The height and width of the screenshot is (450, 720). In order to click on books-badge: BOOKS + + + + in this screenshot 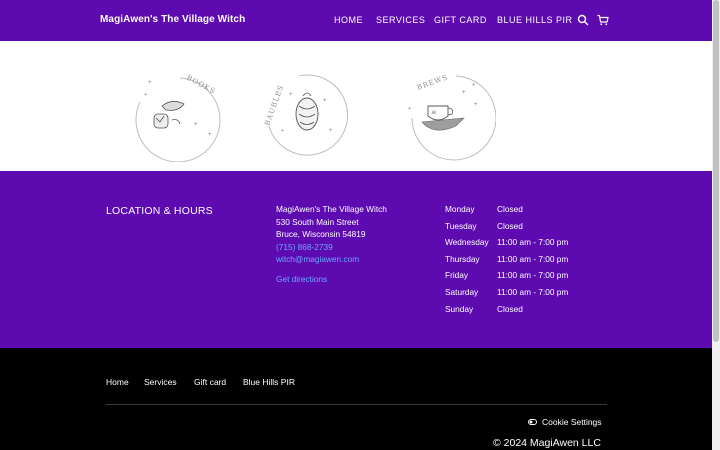, I will do `click(176, 114)`.